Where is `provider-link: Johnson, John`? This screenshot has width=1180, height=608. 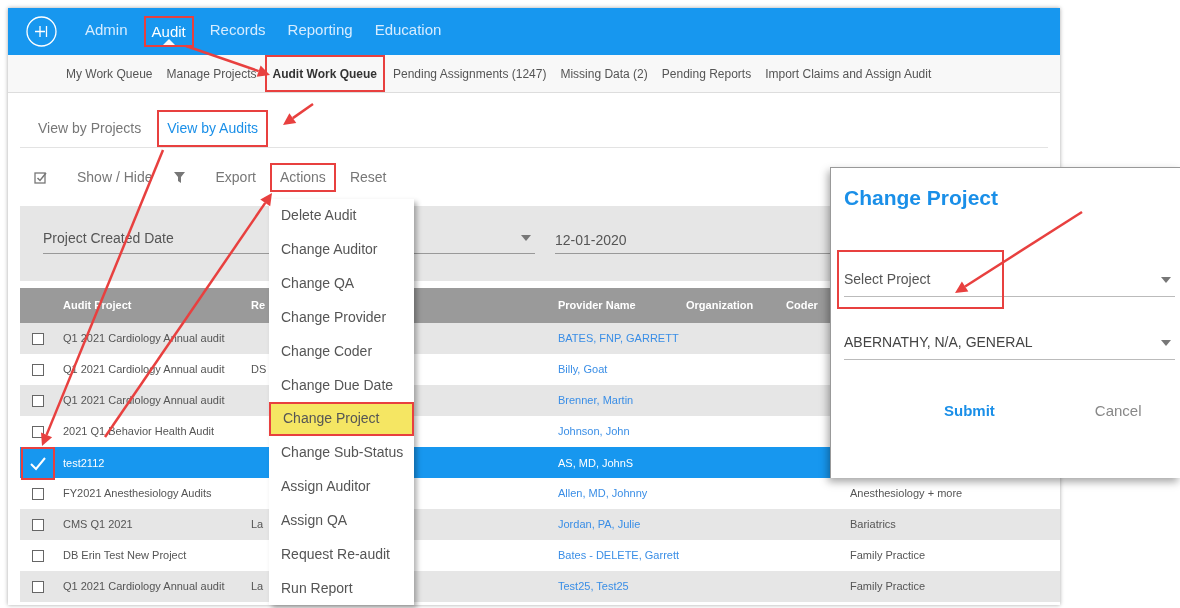 provider-link: Johnson, John is located at coordinates (594, 431).